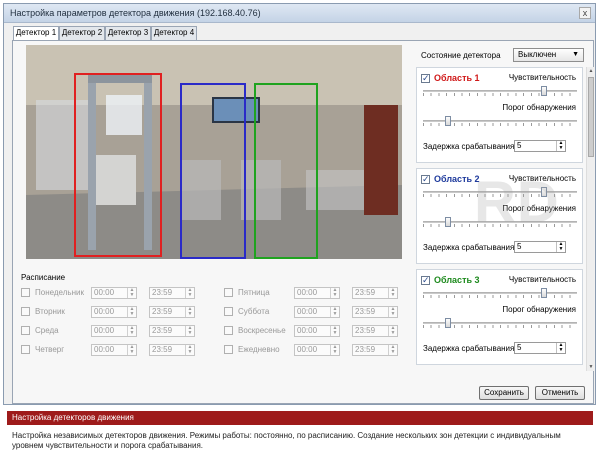 This screenshot has width=600, height=461. I want to click on scroll-up-icon: ▲, so click(591, 71).